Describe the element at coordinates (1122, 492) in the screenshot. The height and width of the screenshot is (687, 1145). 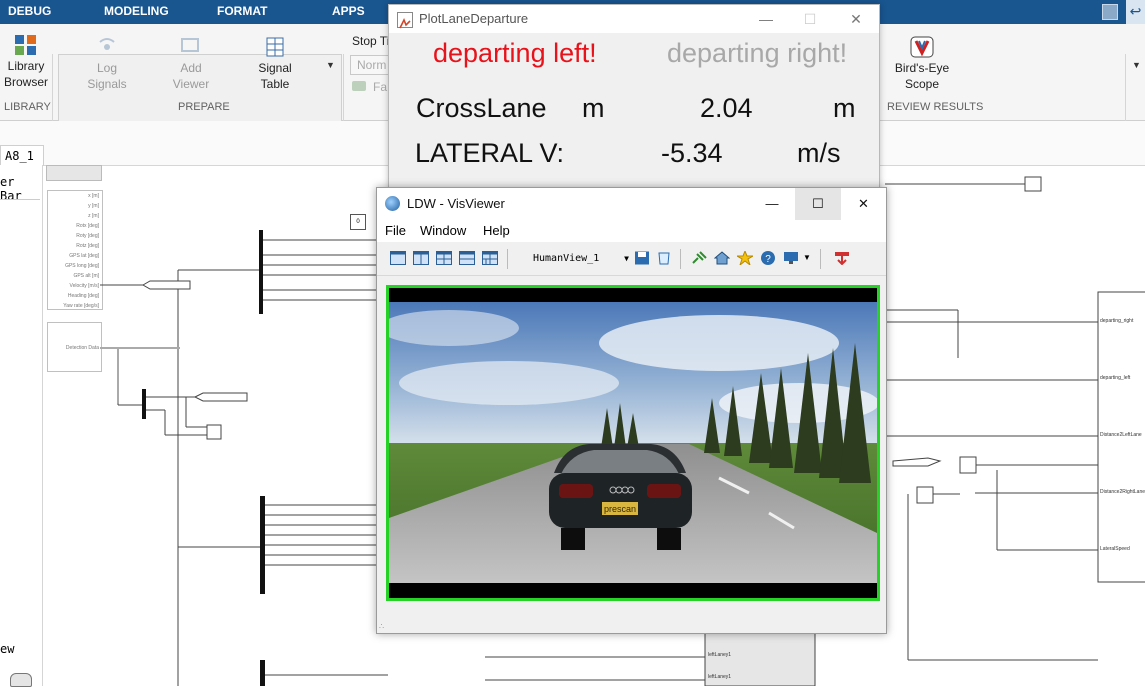
I see `output-port-label: Distance2RightLane` at that location.